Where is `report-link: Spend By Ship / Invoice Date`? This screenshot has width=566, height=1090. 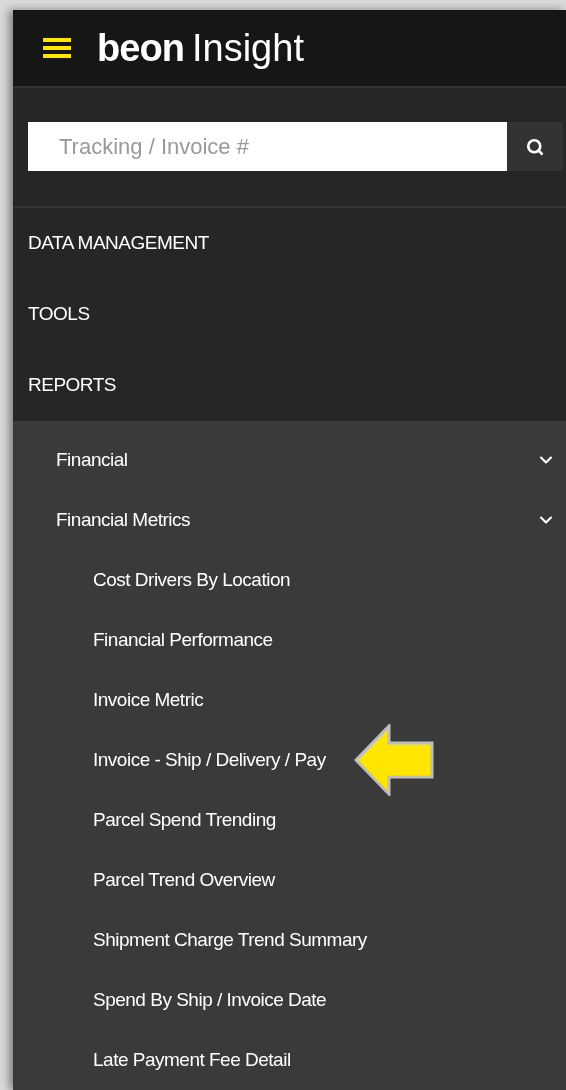
report-link: Spend By Ship / Invoice Date is located at coordinates (210, 1000).